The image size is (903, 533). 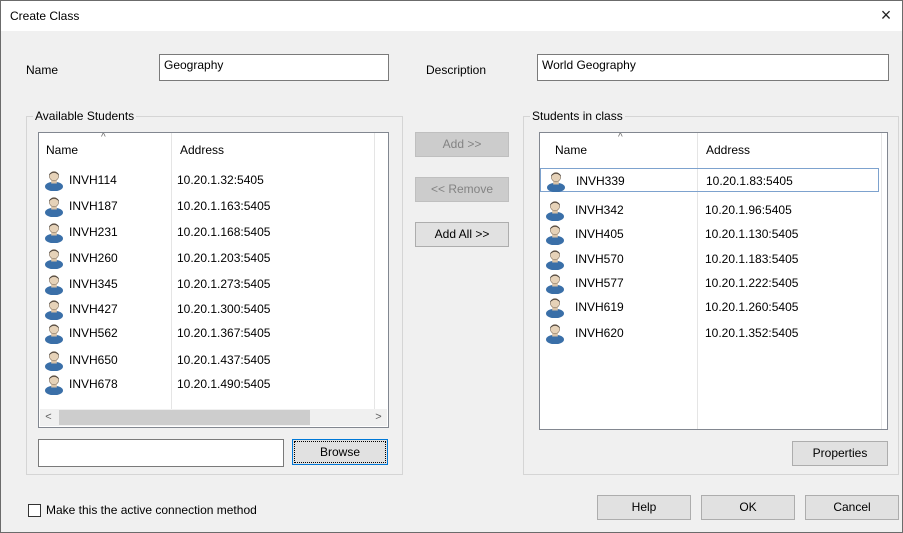 I want to click on student-name: INVH114, so click(x=93, y=180).